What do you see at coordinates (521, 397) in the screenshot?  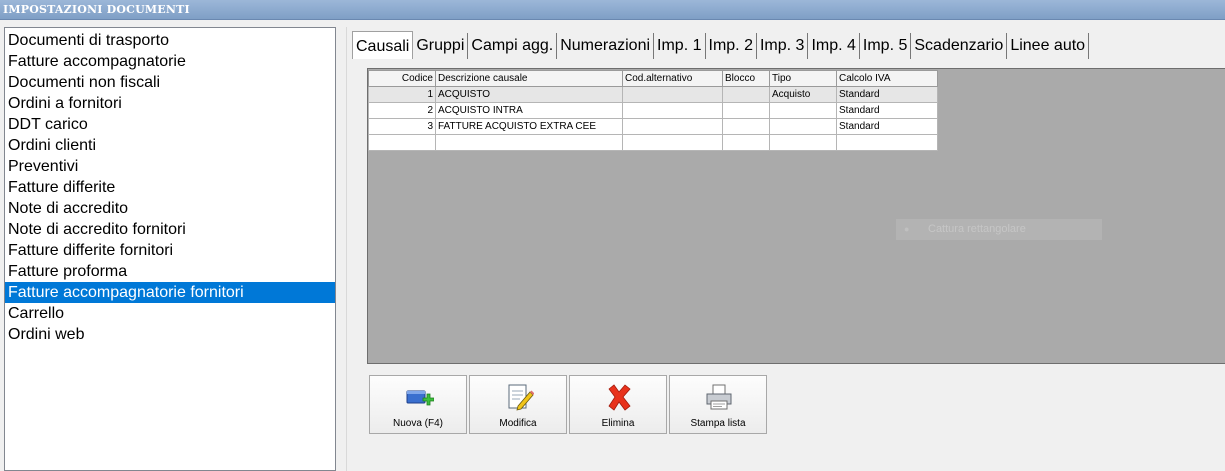 I see `edit-document-icon` at bounding box center [521, 397].